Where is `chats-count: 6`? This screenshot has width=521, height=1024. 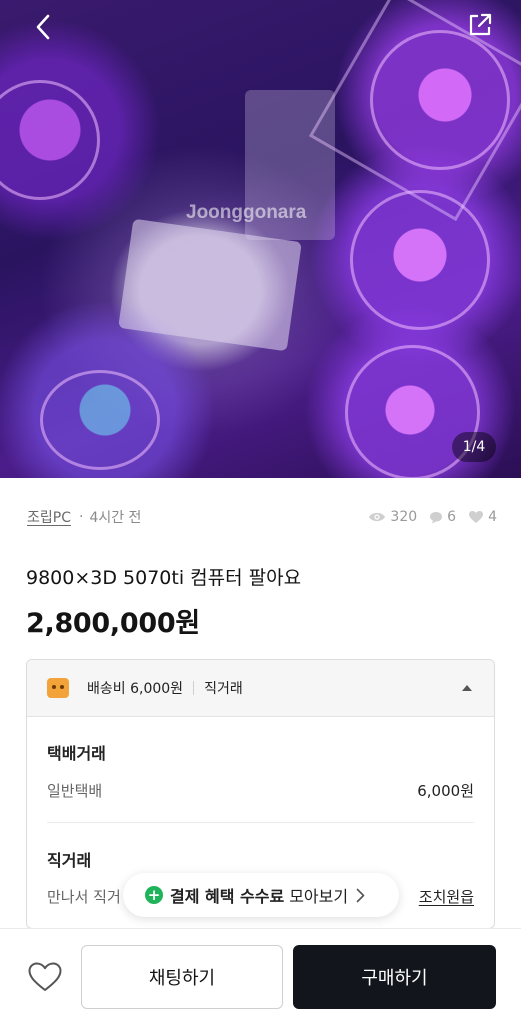
chats-count: 6 is located at coordinates (452, 517).